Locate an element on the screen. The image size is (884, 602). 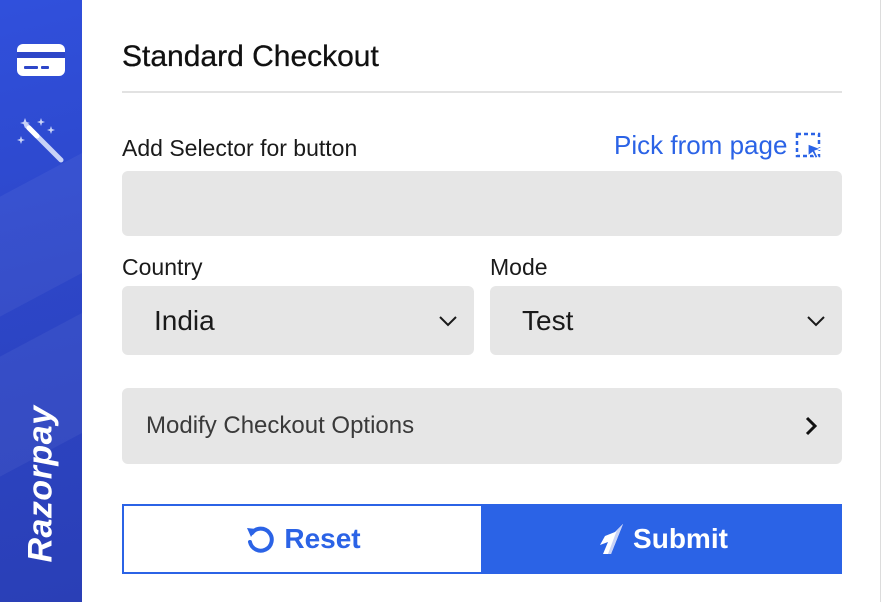
selector-label: Add Selector for button is located at coordinates (240, 148).